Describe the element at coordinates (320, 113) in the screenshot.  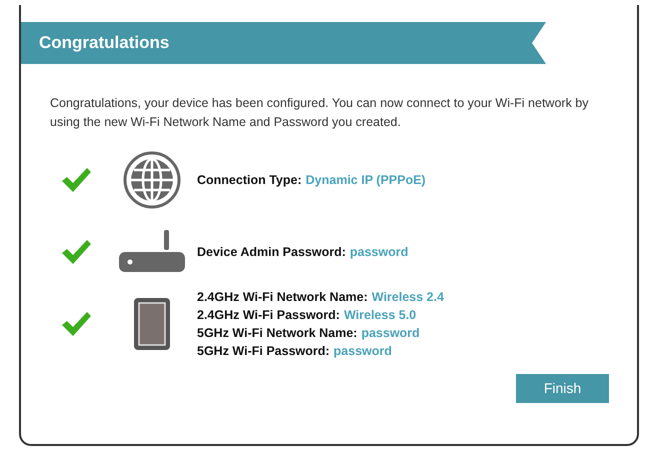
I see `message-text: Congratulations, your device has been configured. You can now connect to your Wi-Fi network by using the new Wi-Fi Network Name and Password you created.` at that location.